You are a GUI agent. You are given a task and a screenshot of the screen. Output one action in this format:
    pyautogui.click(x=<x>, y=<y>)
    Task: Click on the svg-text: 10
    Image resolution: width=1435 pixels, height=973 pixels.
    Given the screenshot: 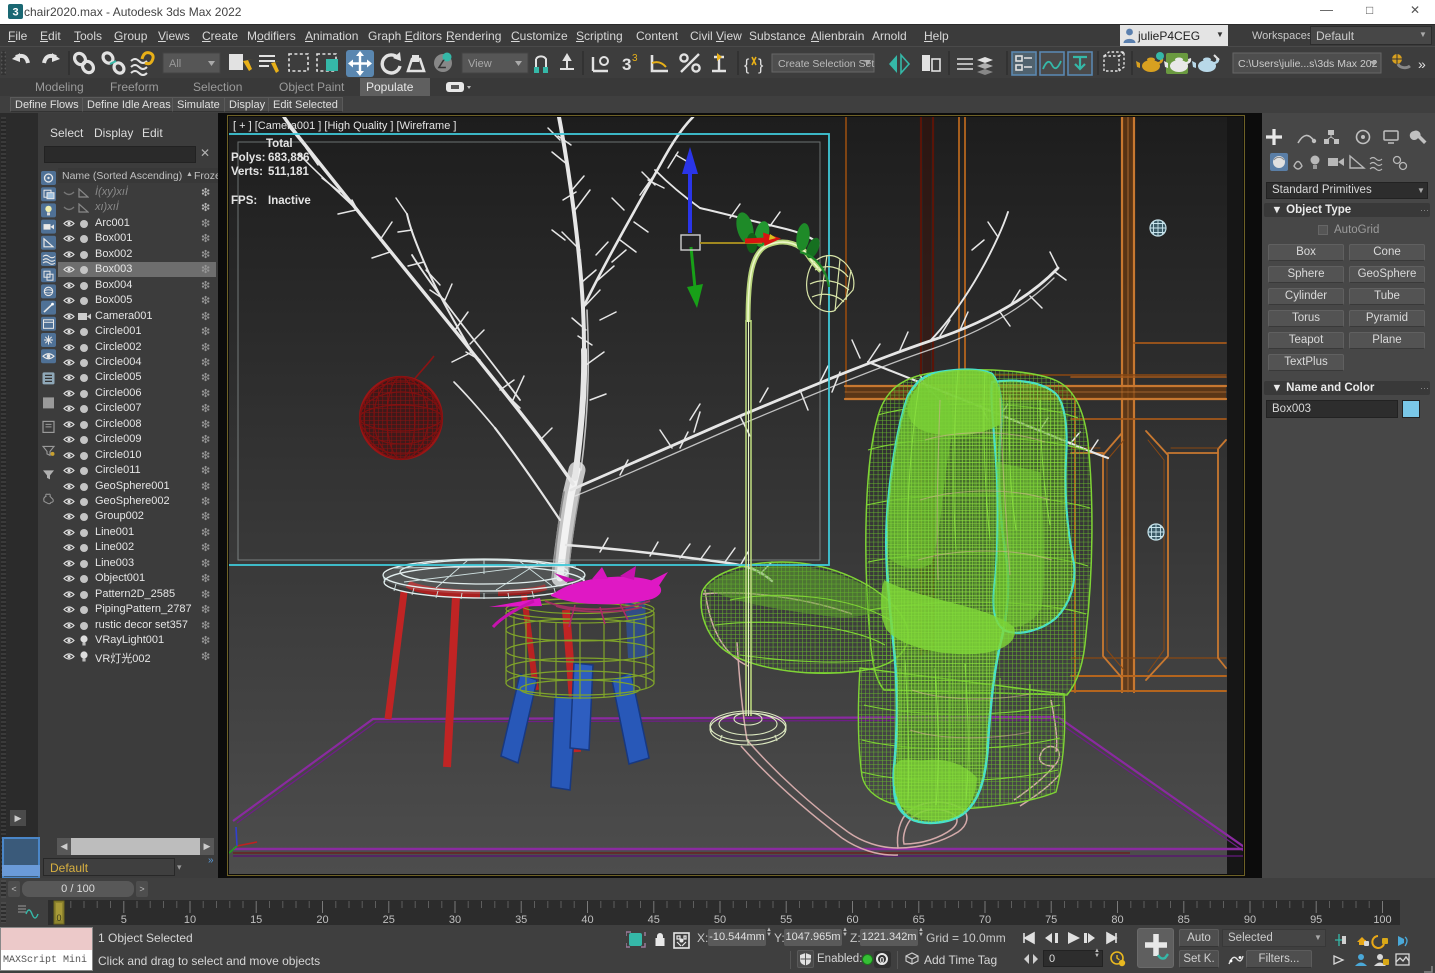 What is the action you would take?
    pyautogui.click(x=190, y=919)
    